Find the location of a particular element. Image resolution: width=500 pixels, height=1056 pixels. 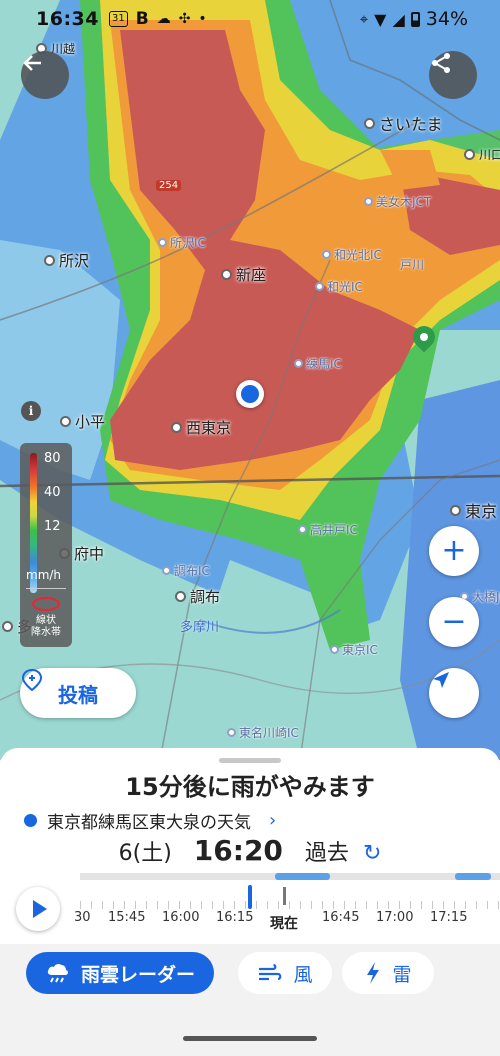

legend-tick-80: 80 is located at coordinates (52, 458).